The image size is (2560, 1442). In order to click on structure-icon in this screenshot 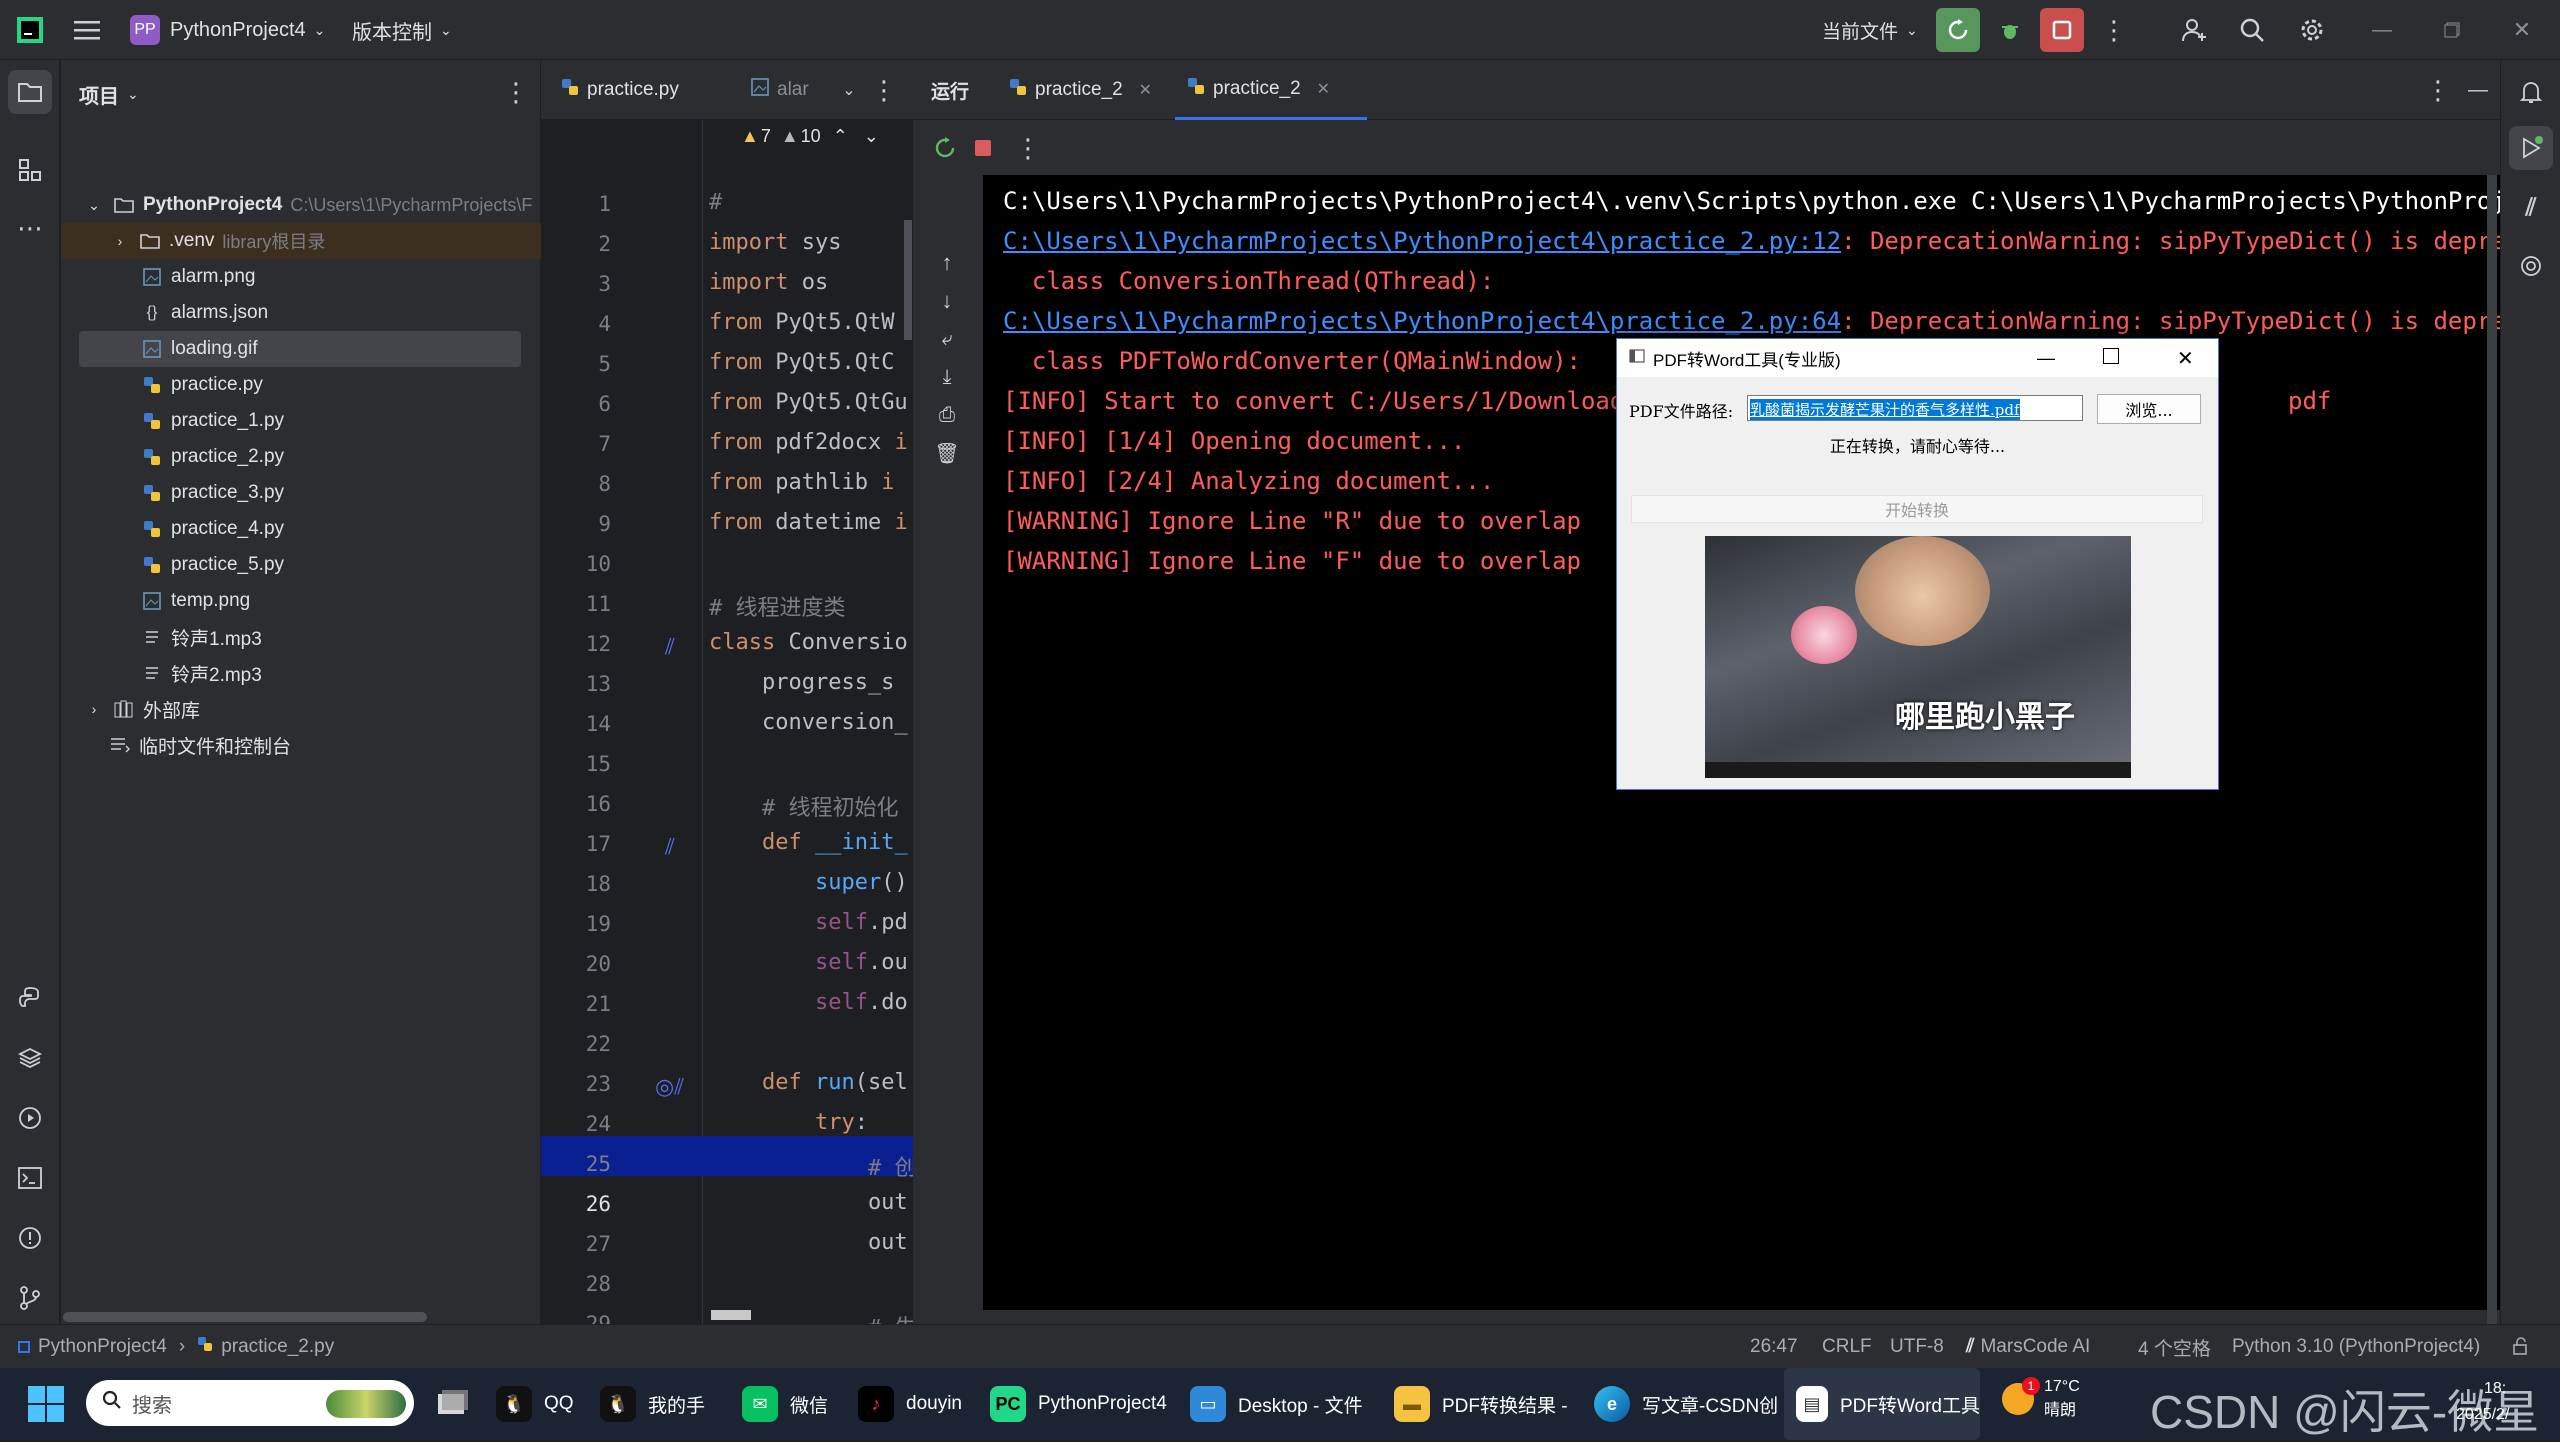, I will do `click(30, 170)`.